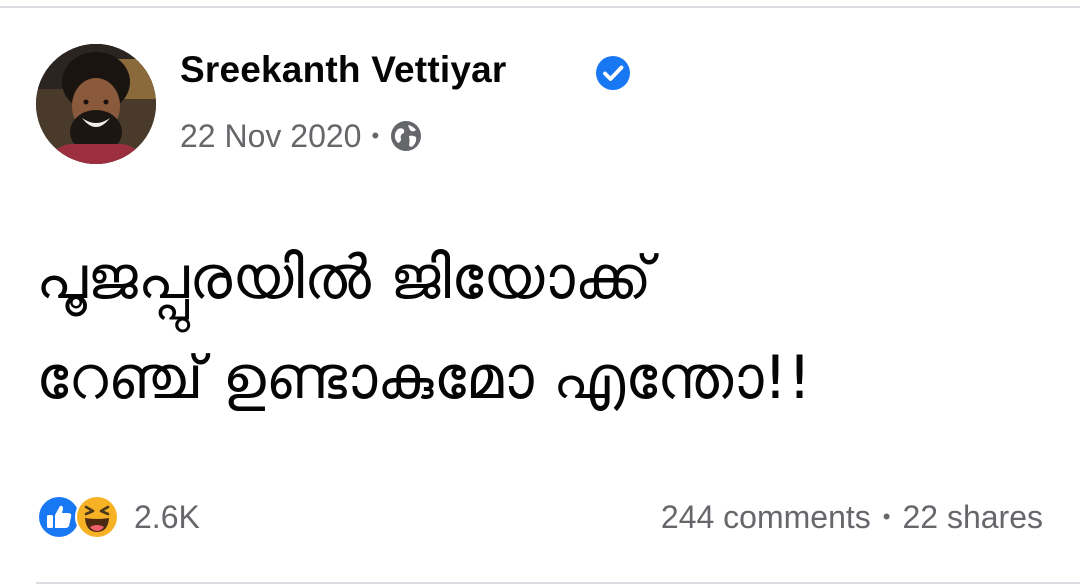  I want to click on top-divider, so click(540, 7).